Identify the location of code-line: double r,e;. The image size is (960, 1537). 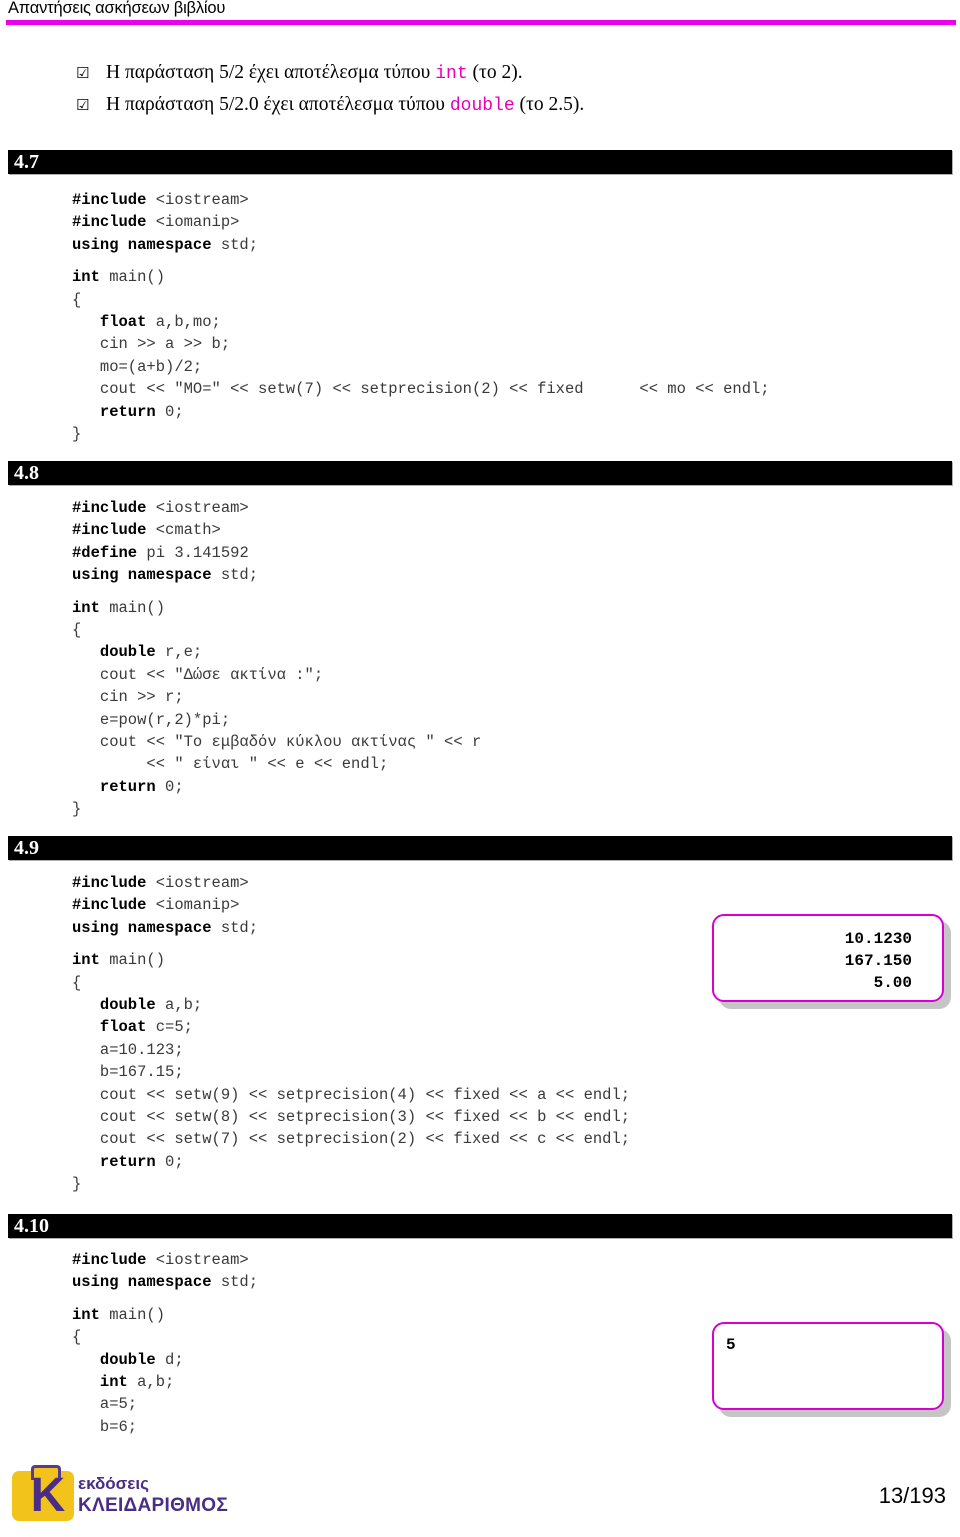
(276, 652).